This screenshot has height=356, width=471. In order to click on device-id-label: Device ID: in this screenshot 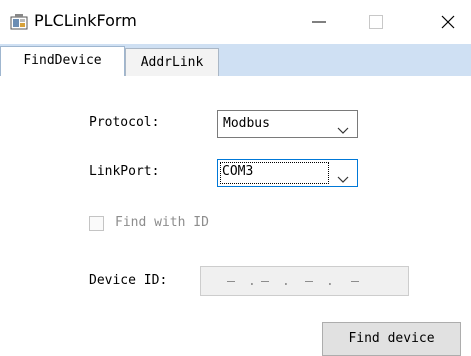, I will do `click(128, 280)`.